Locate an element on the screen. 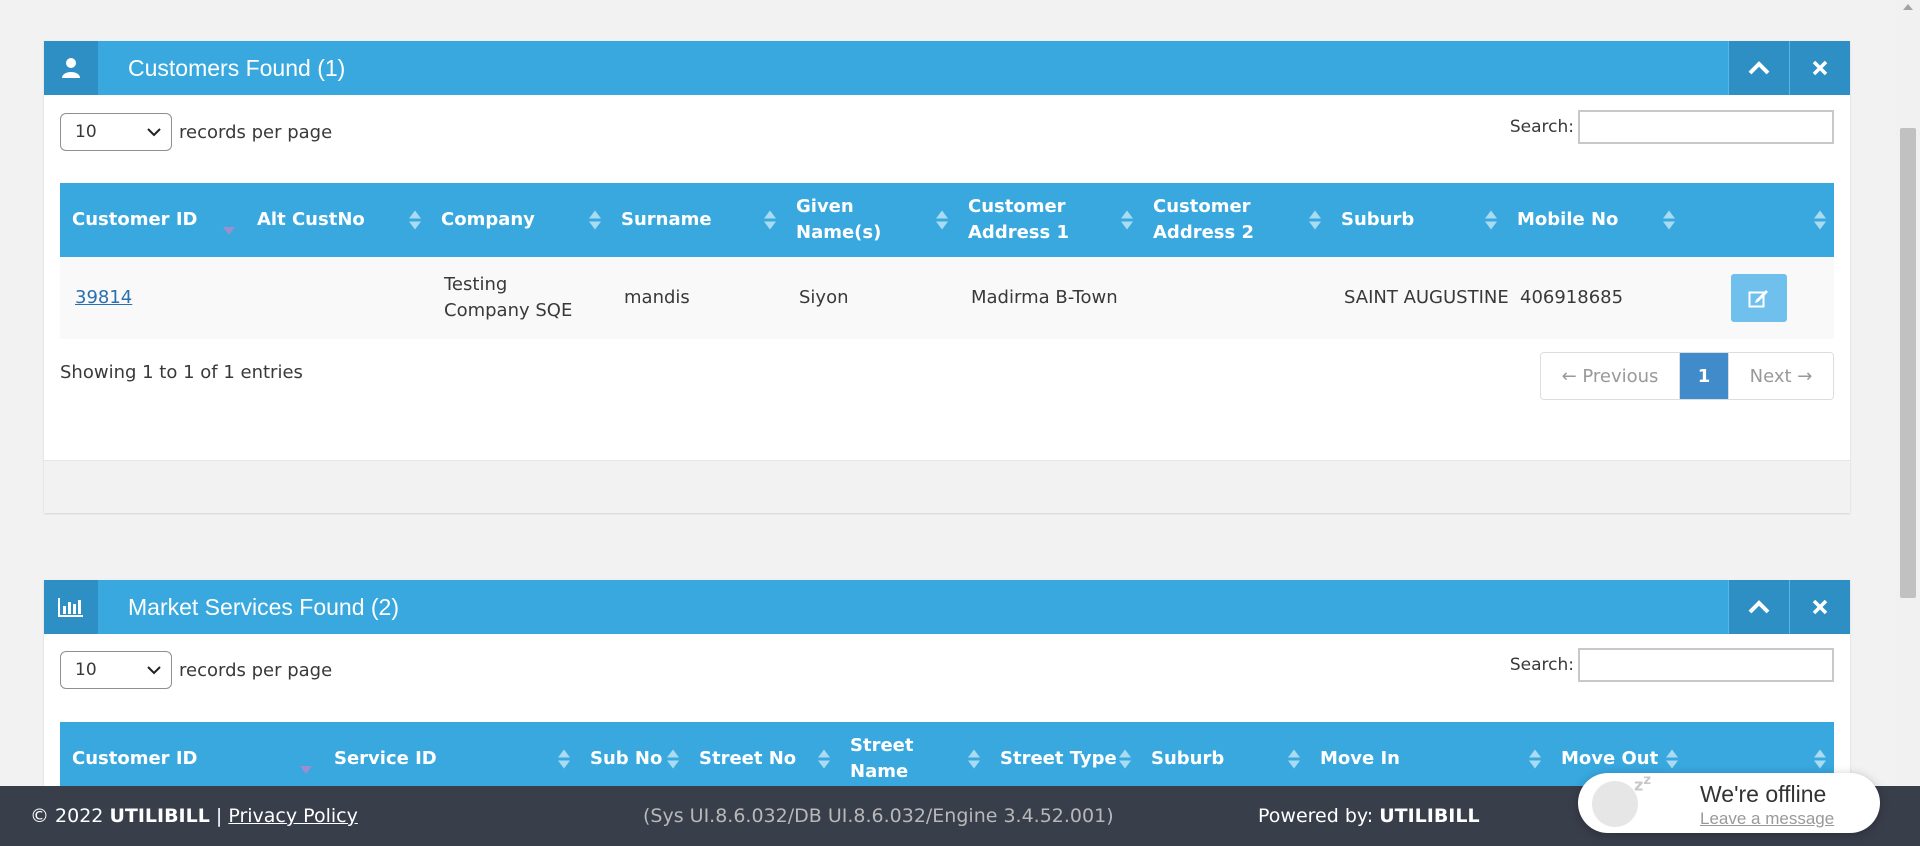 The width and height of the screenshot is (1920, 846). chat-status: We're offline is located at coordinates (1763, 794).